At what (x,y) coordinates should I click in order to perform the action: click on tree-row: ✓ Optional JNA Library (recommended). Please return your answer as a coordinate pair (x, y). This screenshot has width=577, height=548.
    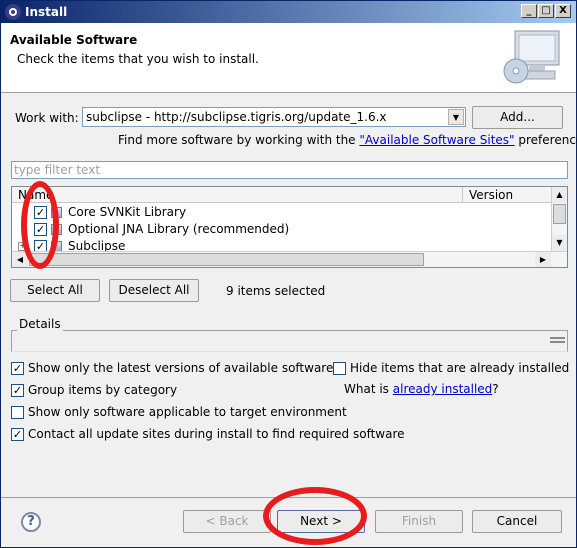
    Looking at the image, I should click on (281, 229).